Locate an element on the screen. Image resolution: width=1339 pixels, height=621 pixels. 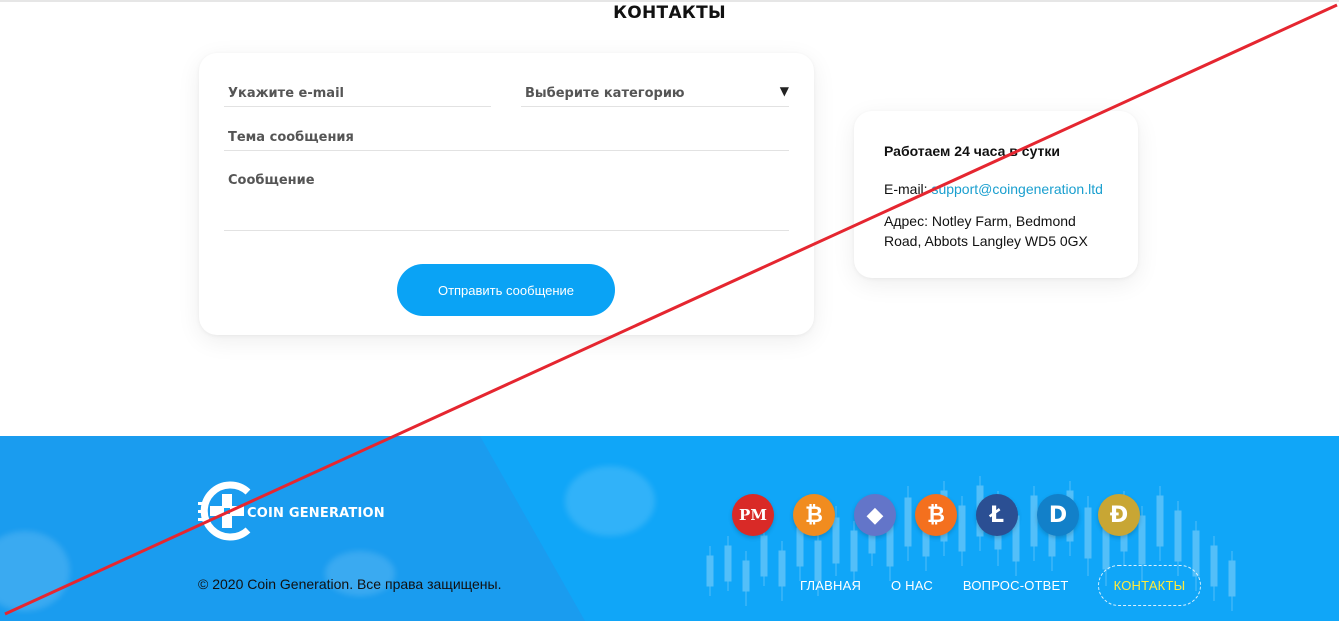
dash-icon: D is located at coordinates (1058, 515).